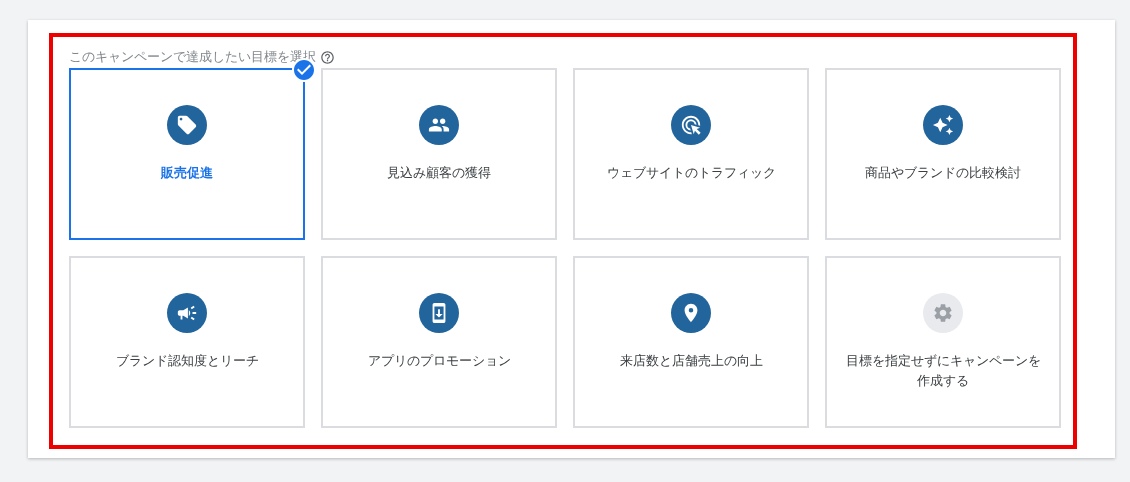  I want to click on goal-card: 目標を指定せずにキャンペーンを作成する, so click(943, 342).